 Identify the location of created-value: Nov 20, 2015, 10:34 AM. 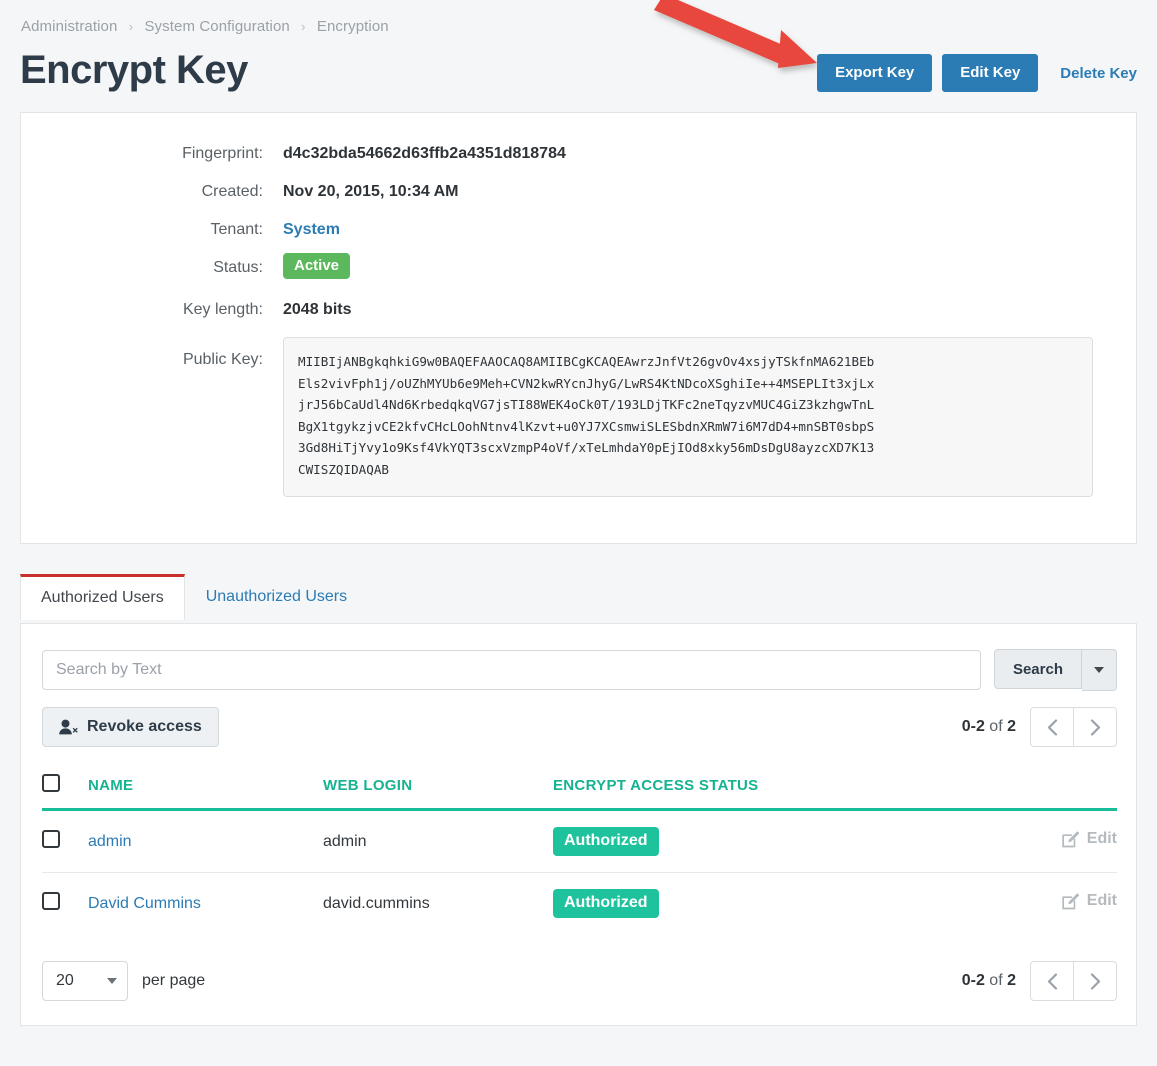
(371, 191).